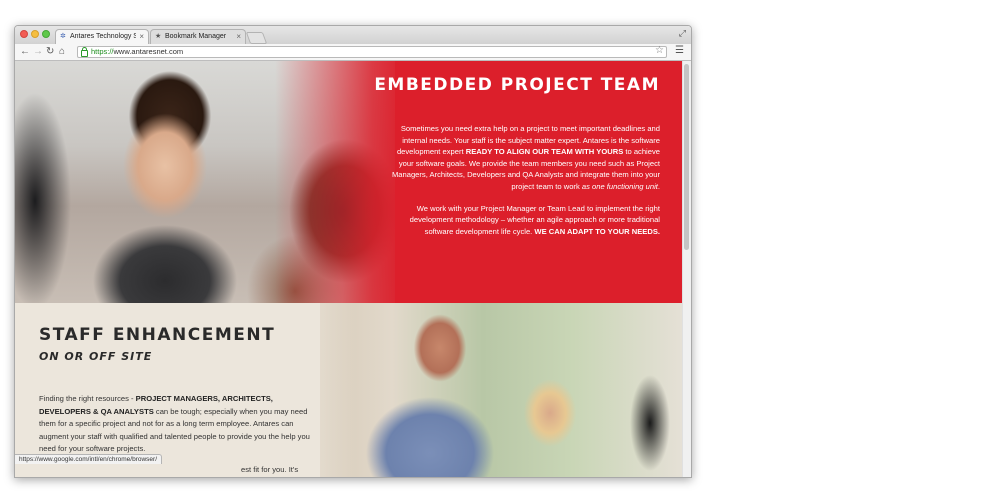 The height and width of the screenshot is (500, 1005). I want to click on address-bar: https://www.antaresnet.com, so click(372, 52).